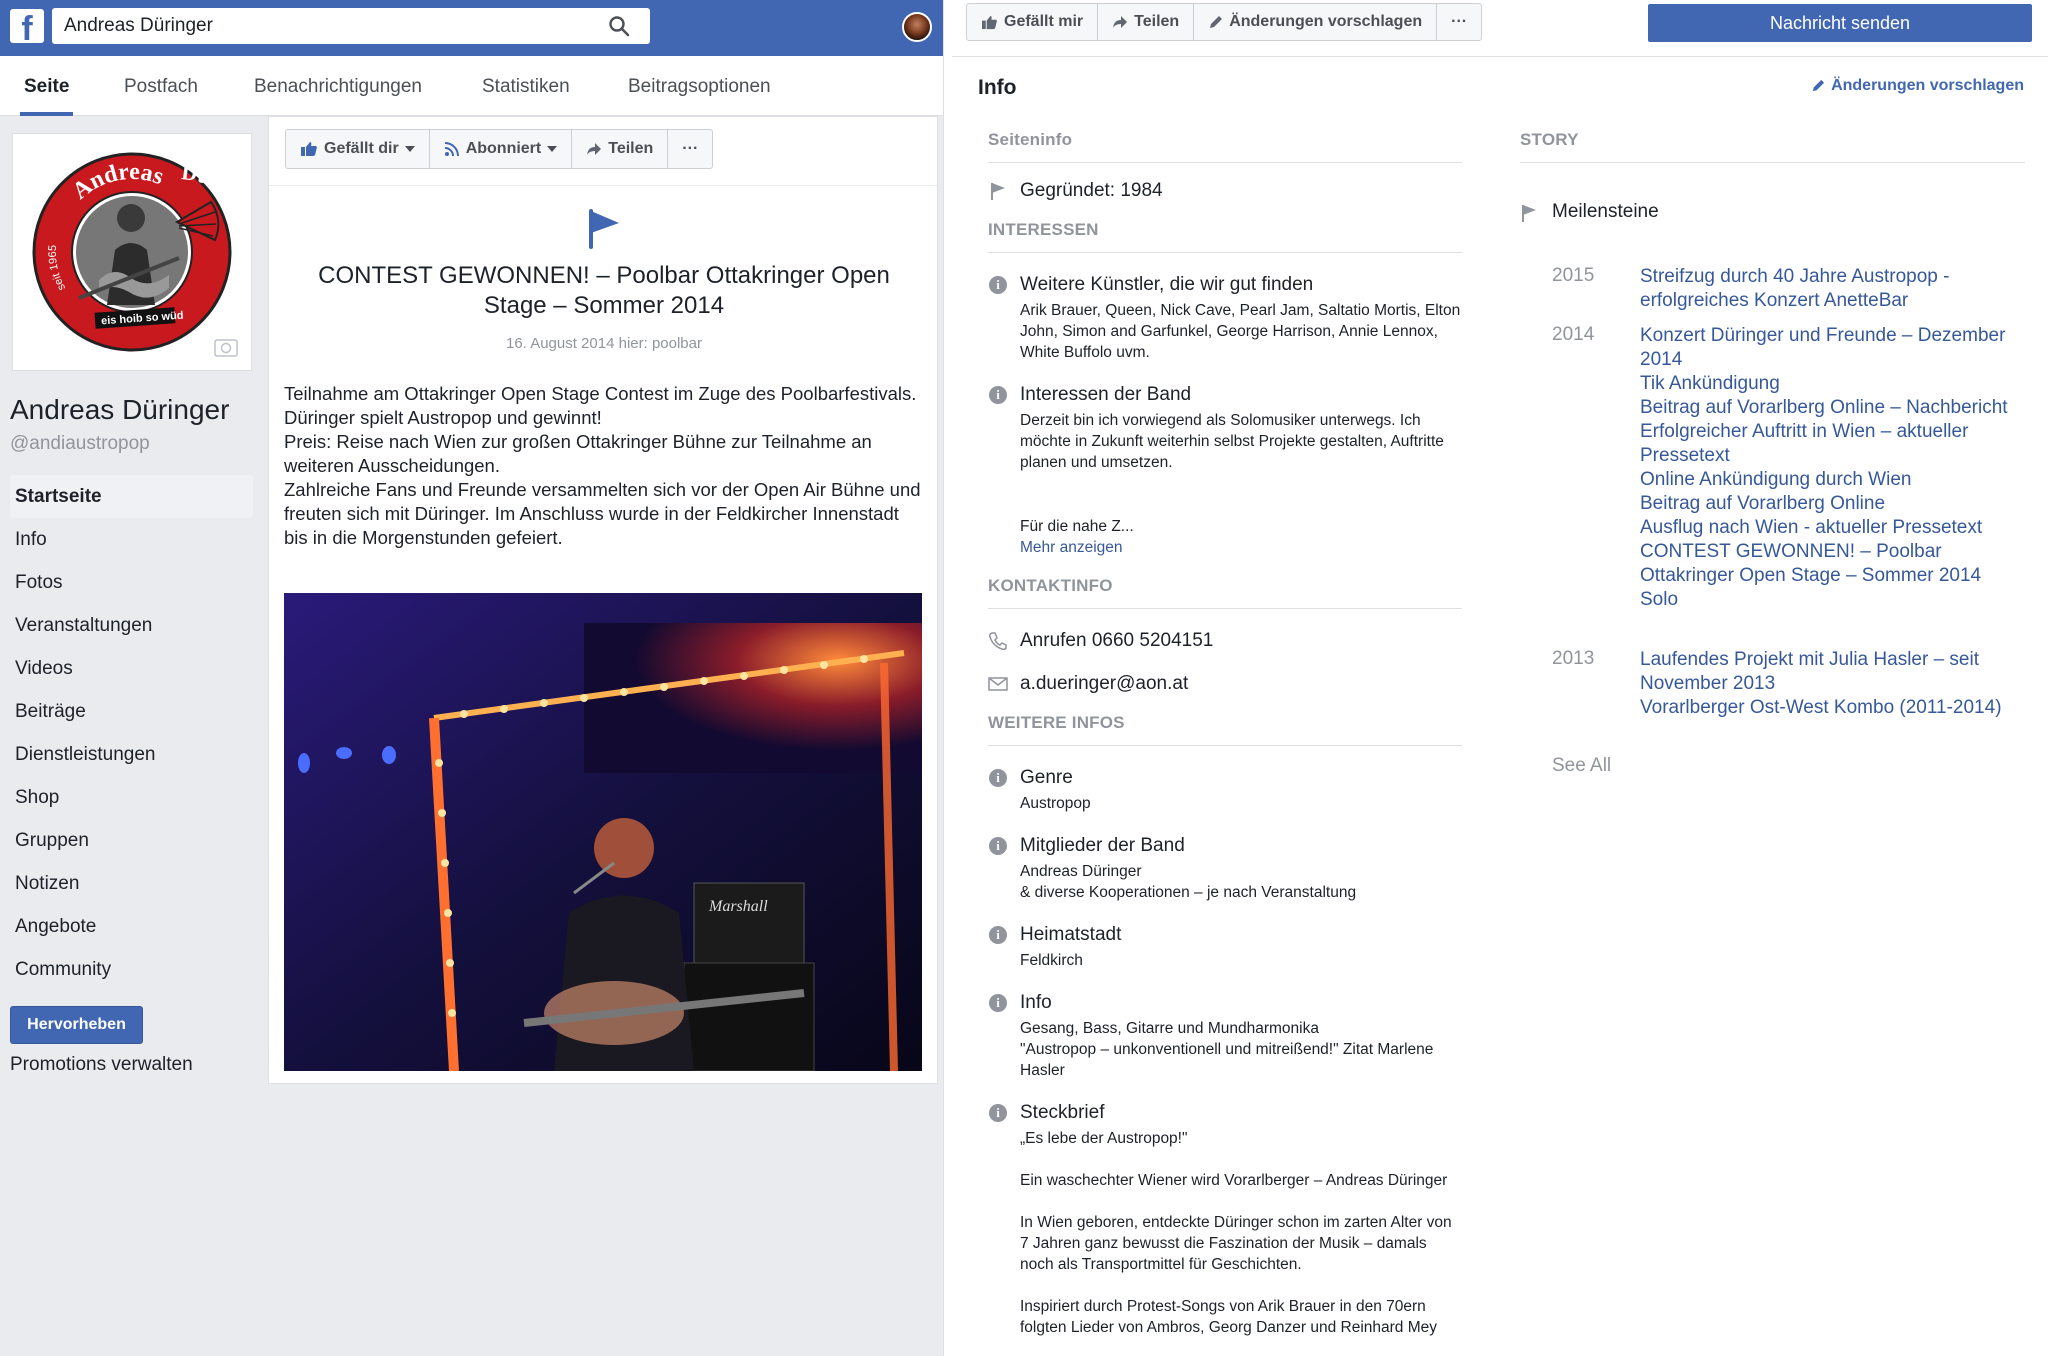 This screenshot has height=1356, width=2048. I want to click on page-handle: @andiaustropop, so click(80, 444).